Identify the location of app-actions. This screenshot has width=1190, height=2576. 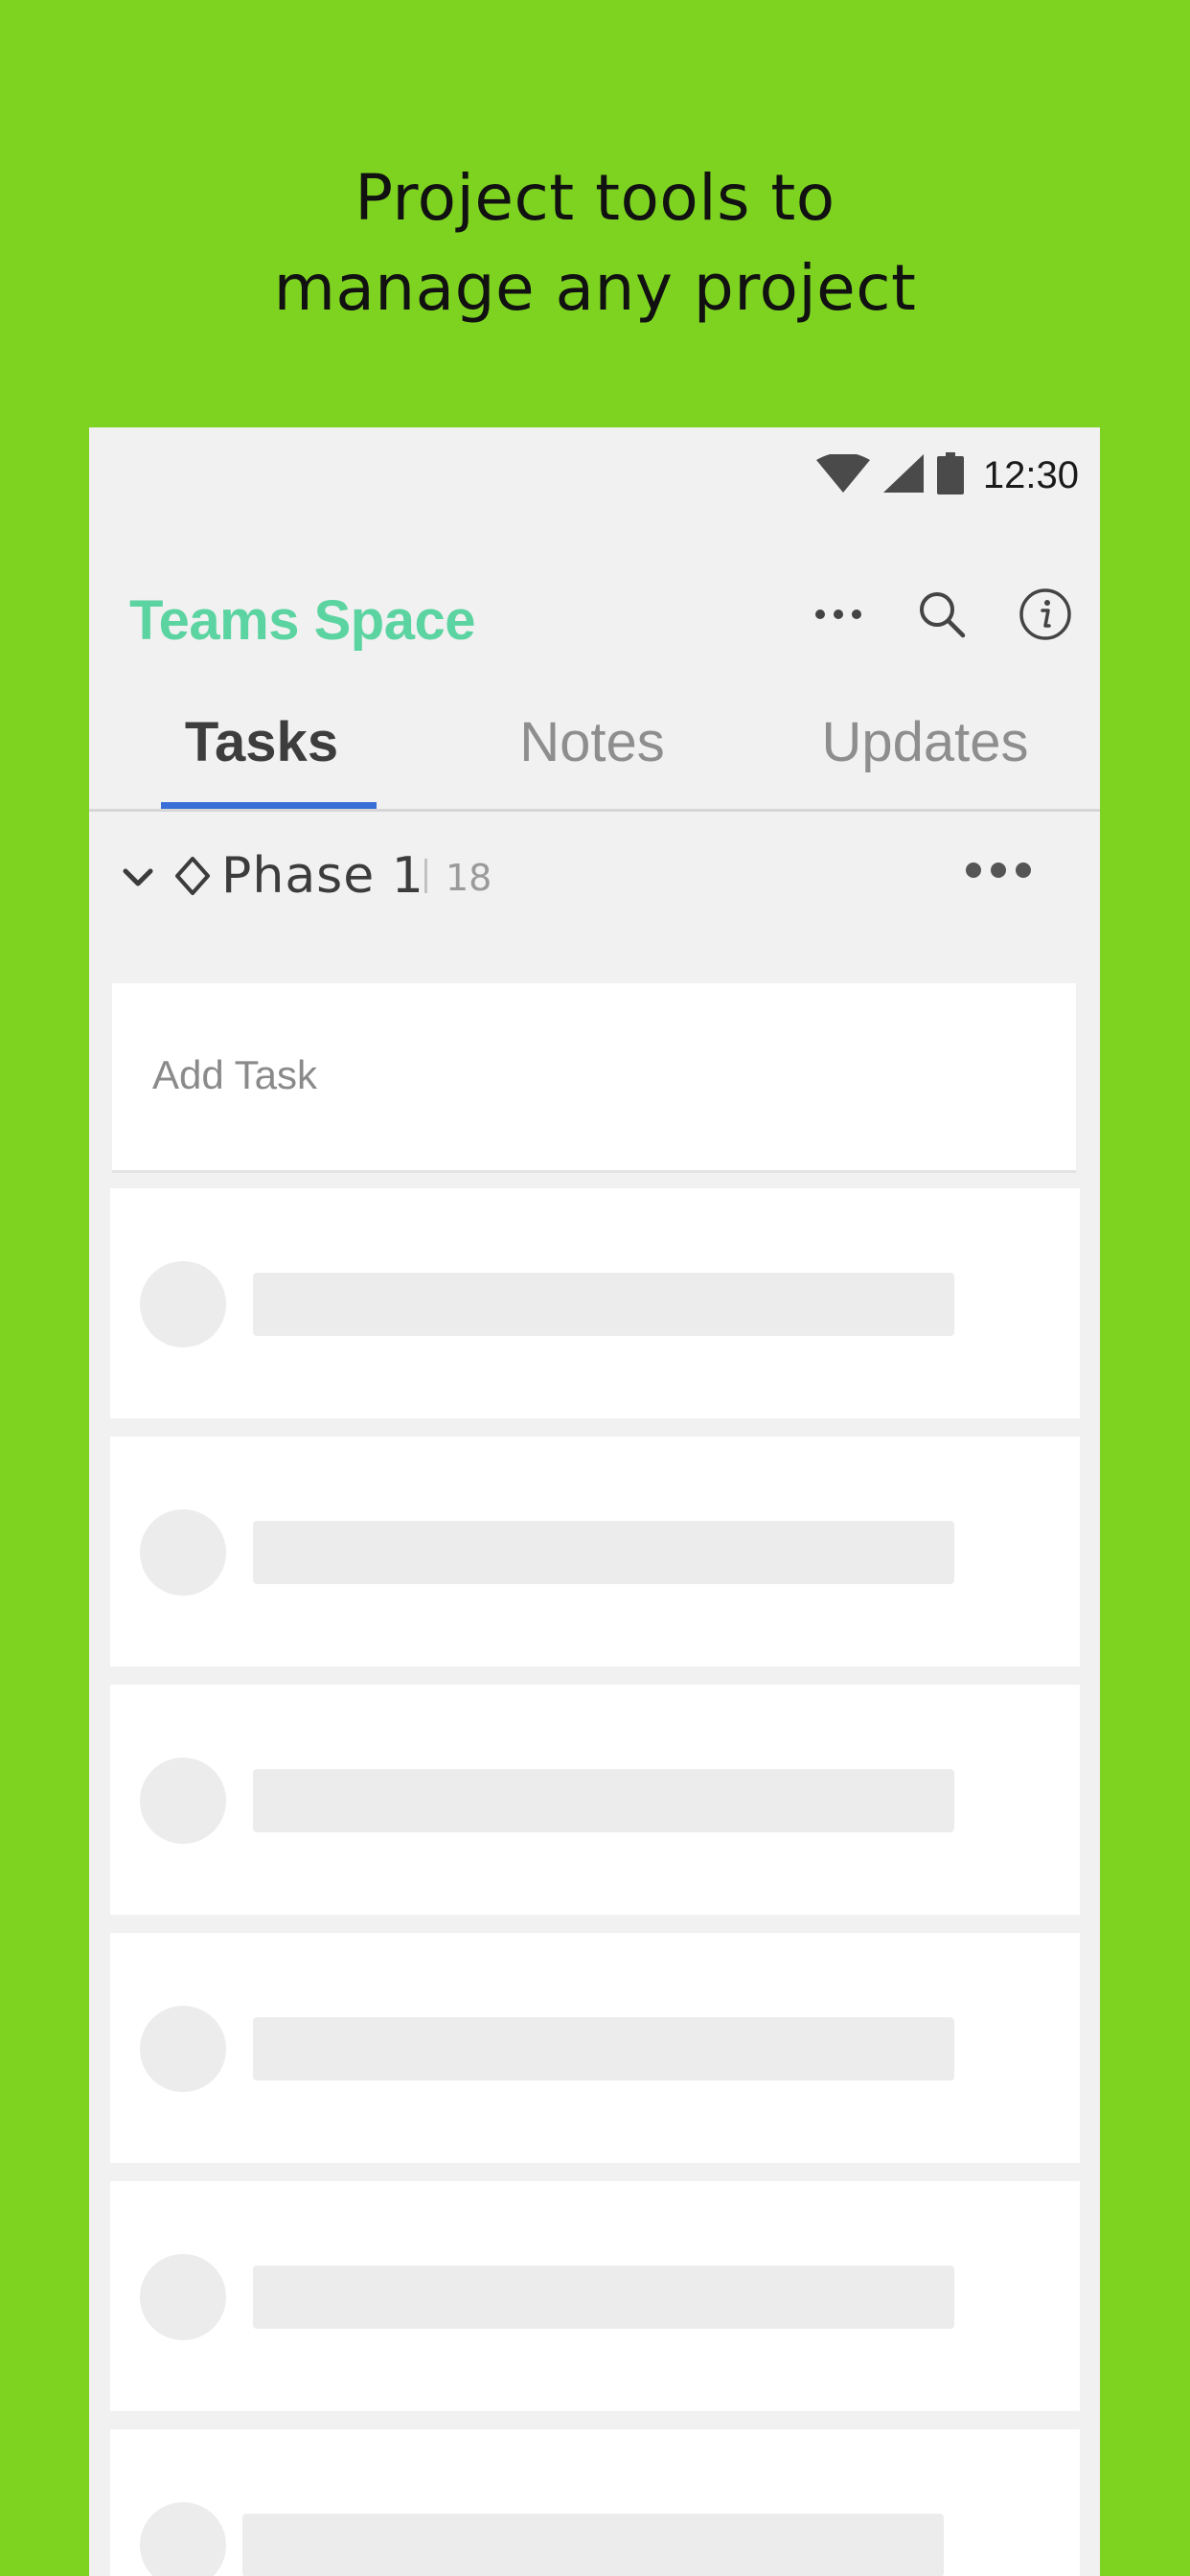
(942, 614).